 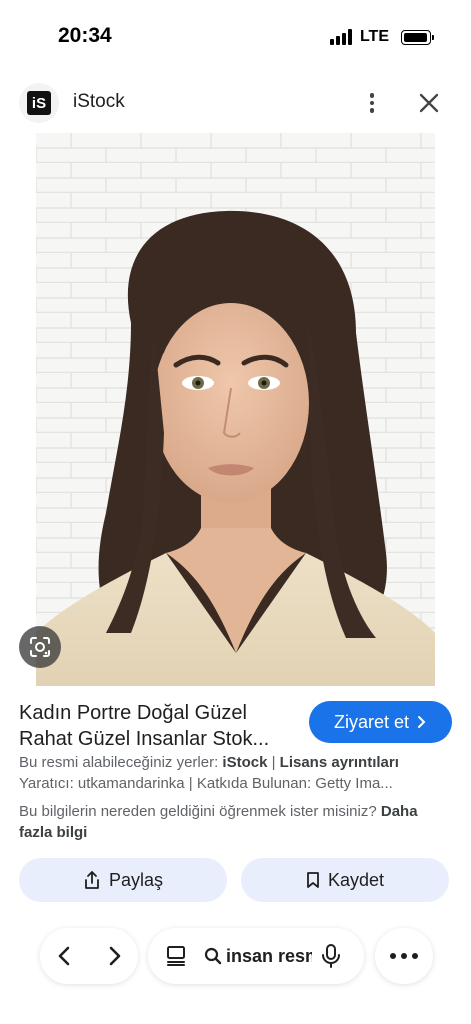 I want to click on site-logo: iS, so click(x=39, y=103).